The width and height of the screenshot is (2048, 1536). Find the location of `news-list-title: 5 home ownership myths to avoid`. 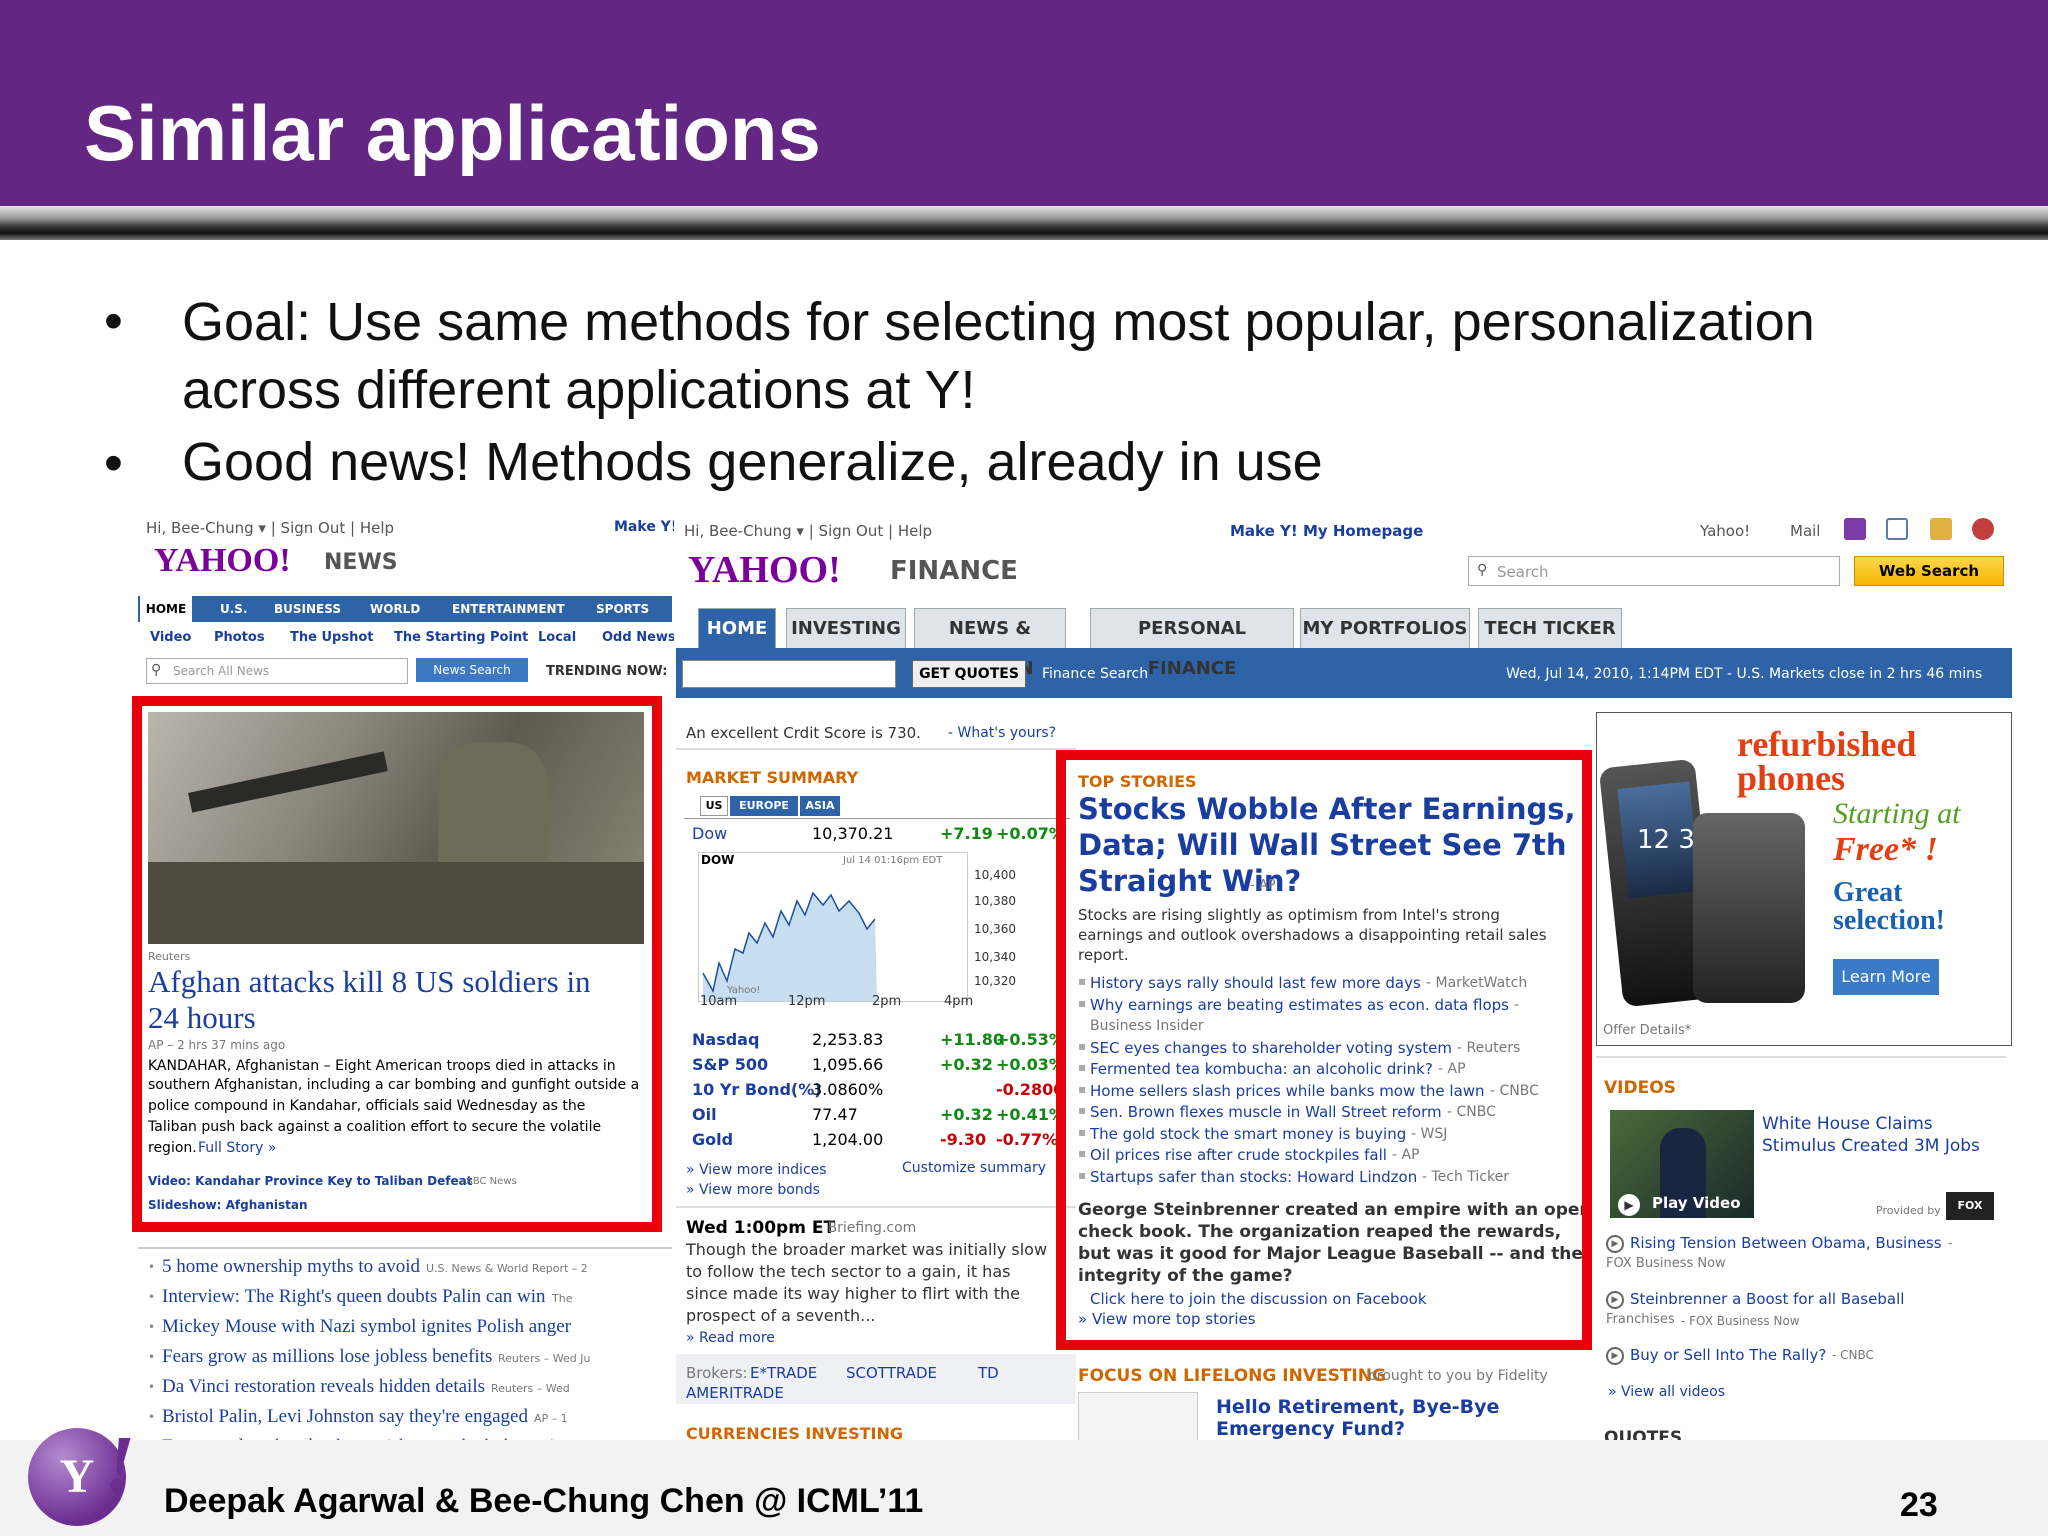

news-list-title: 5 home ownership myths to avoid is located at coordinates (291, 1267).